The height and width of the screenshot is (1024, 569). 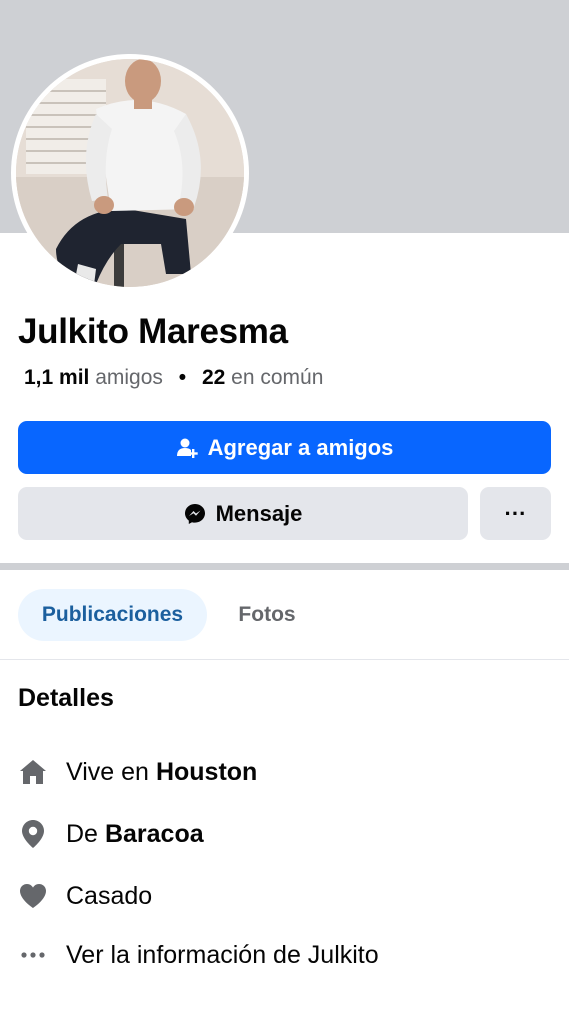 What do you see at coordinates (195, 514) in the screenshot?
I see `messenger-icon` at bounding box center [195, 514].